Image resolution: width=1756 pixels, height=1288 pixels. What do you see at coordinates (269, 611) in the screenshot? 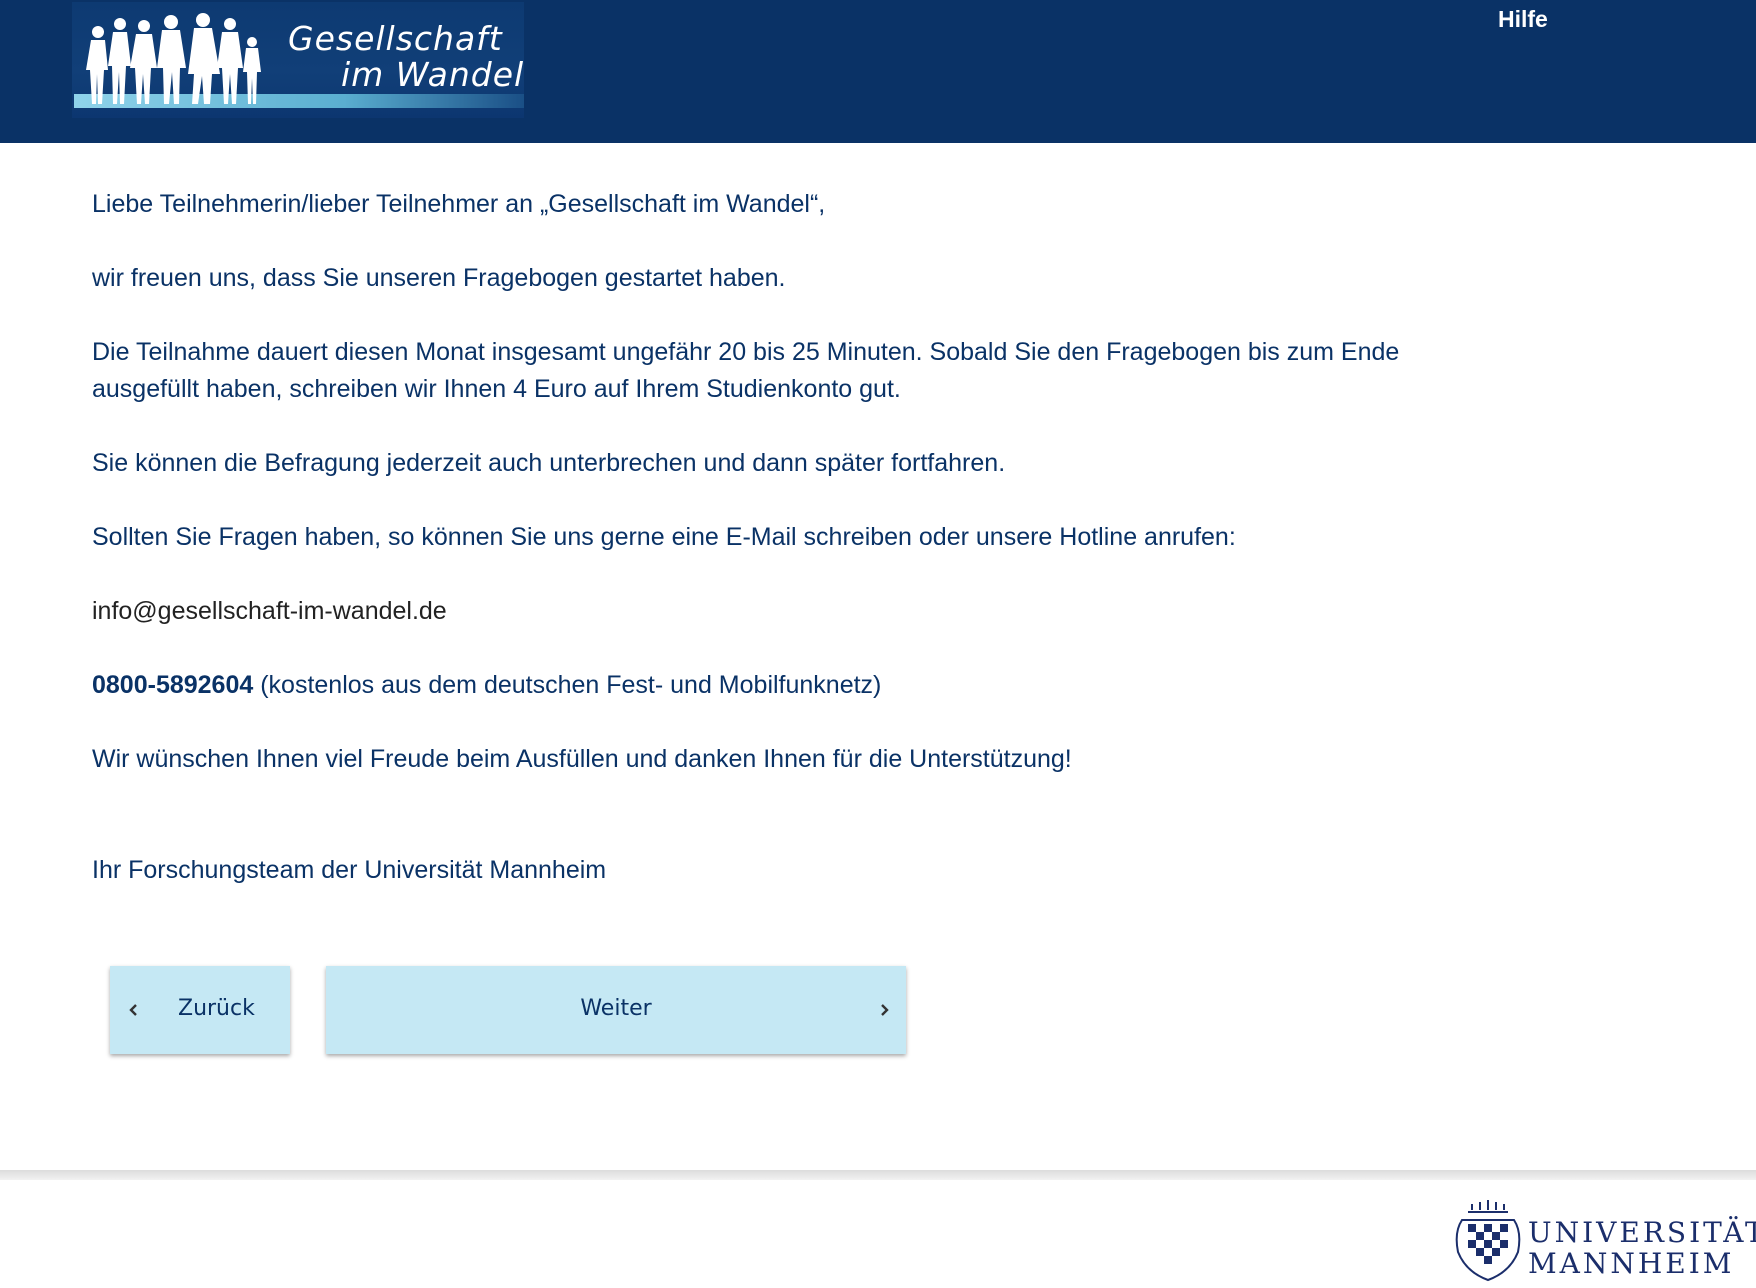
I see `contact-email: info@gesellschaft-im-wandel.de` at bounding box center [269, 611].